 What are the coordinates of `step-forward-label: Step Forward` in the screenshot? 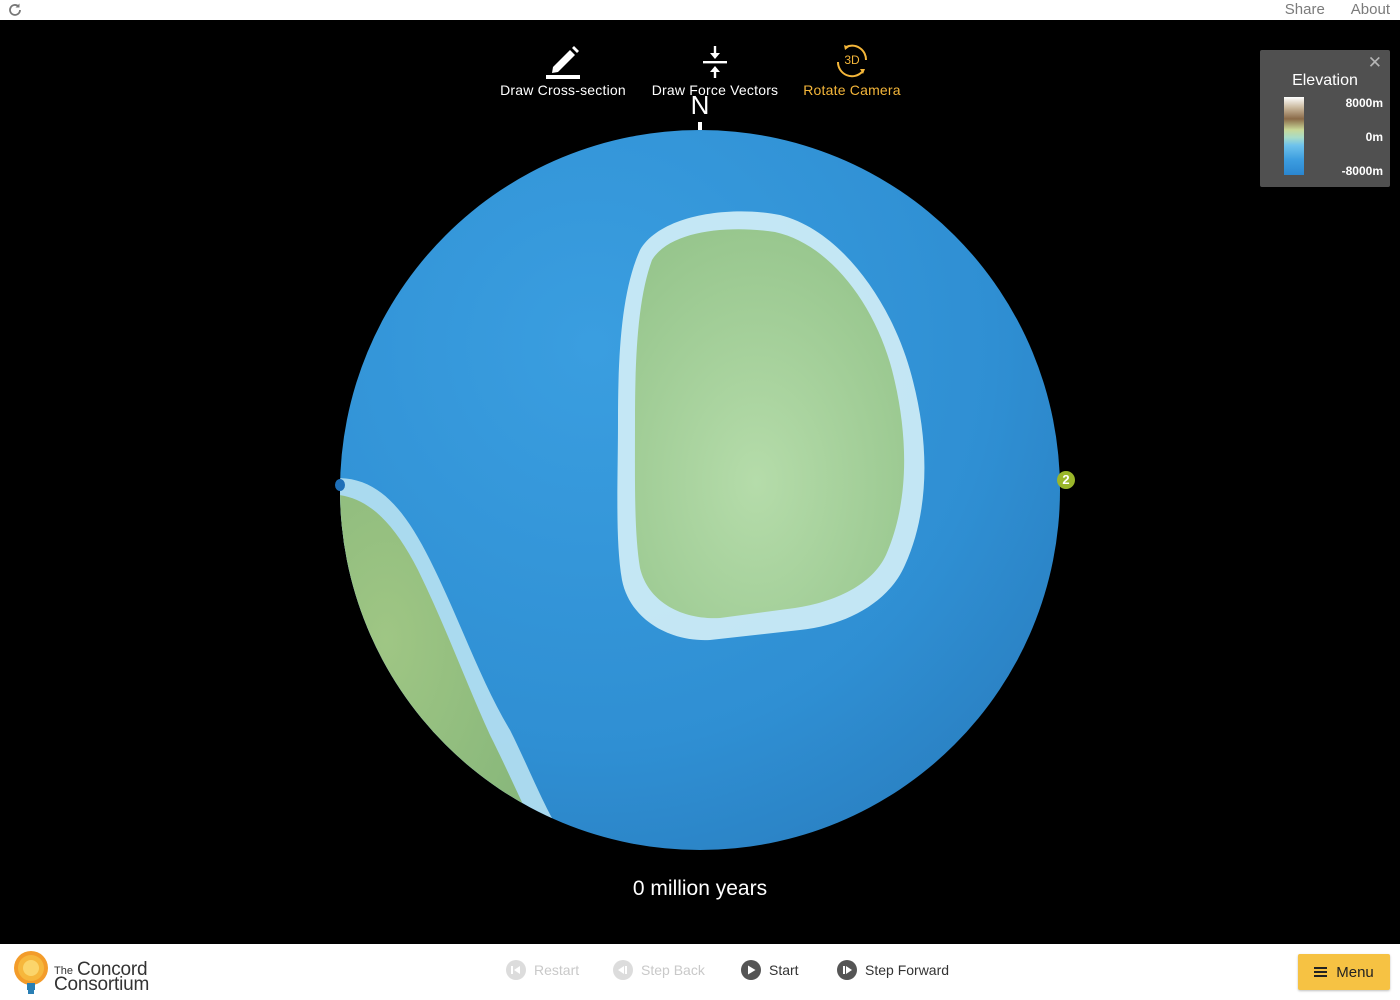 It's located at (907, 970).